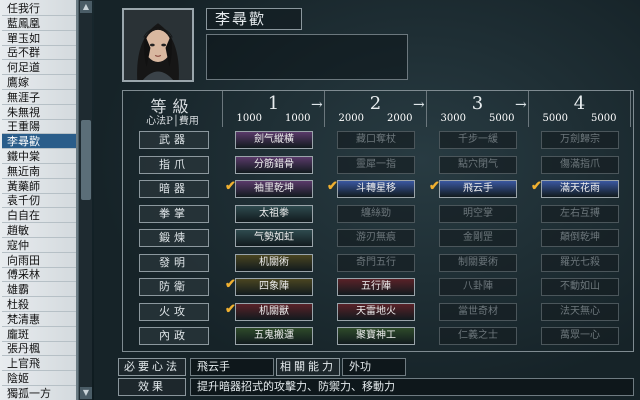  Describe the element at coordinates (174, 262) in the screenshot. I see `skill-category-label: 發明` at that location.